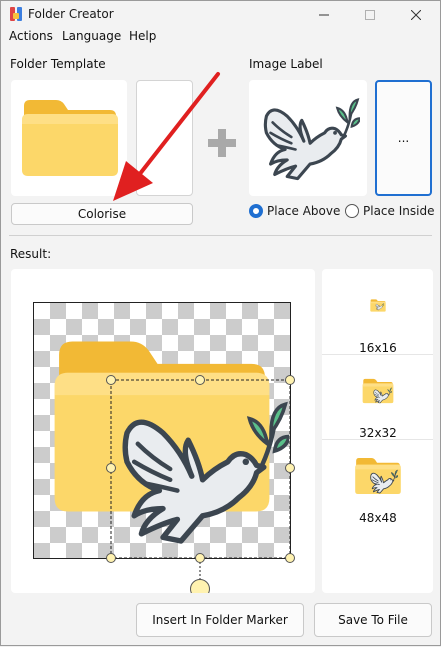  I want to click on resize-handle-right, so click(290, 468).